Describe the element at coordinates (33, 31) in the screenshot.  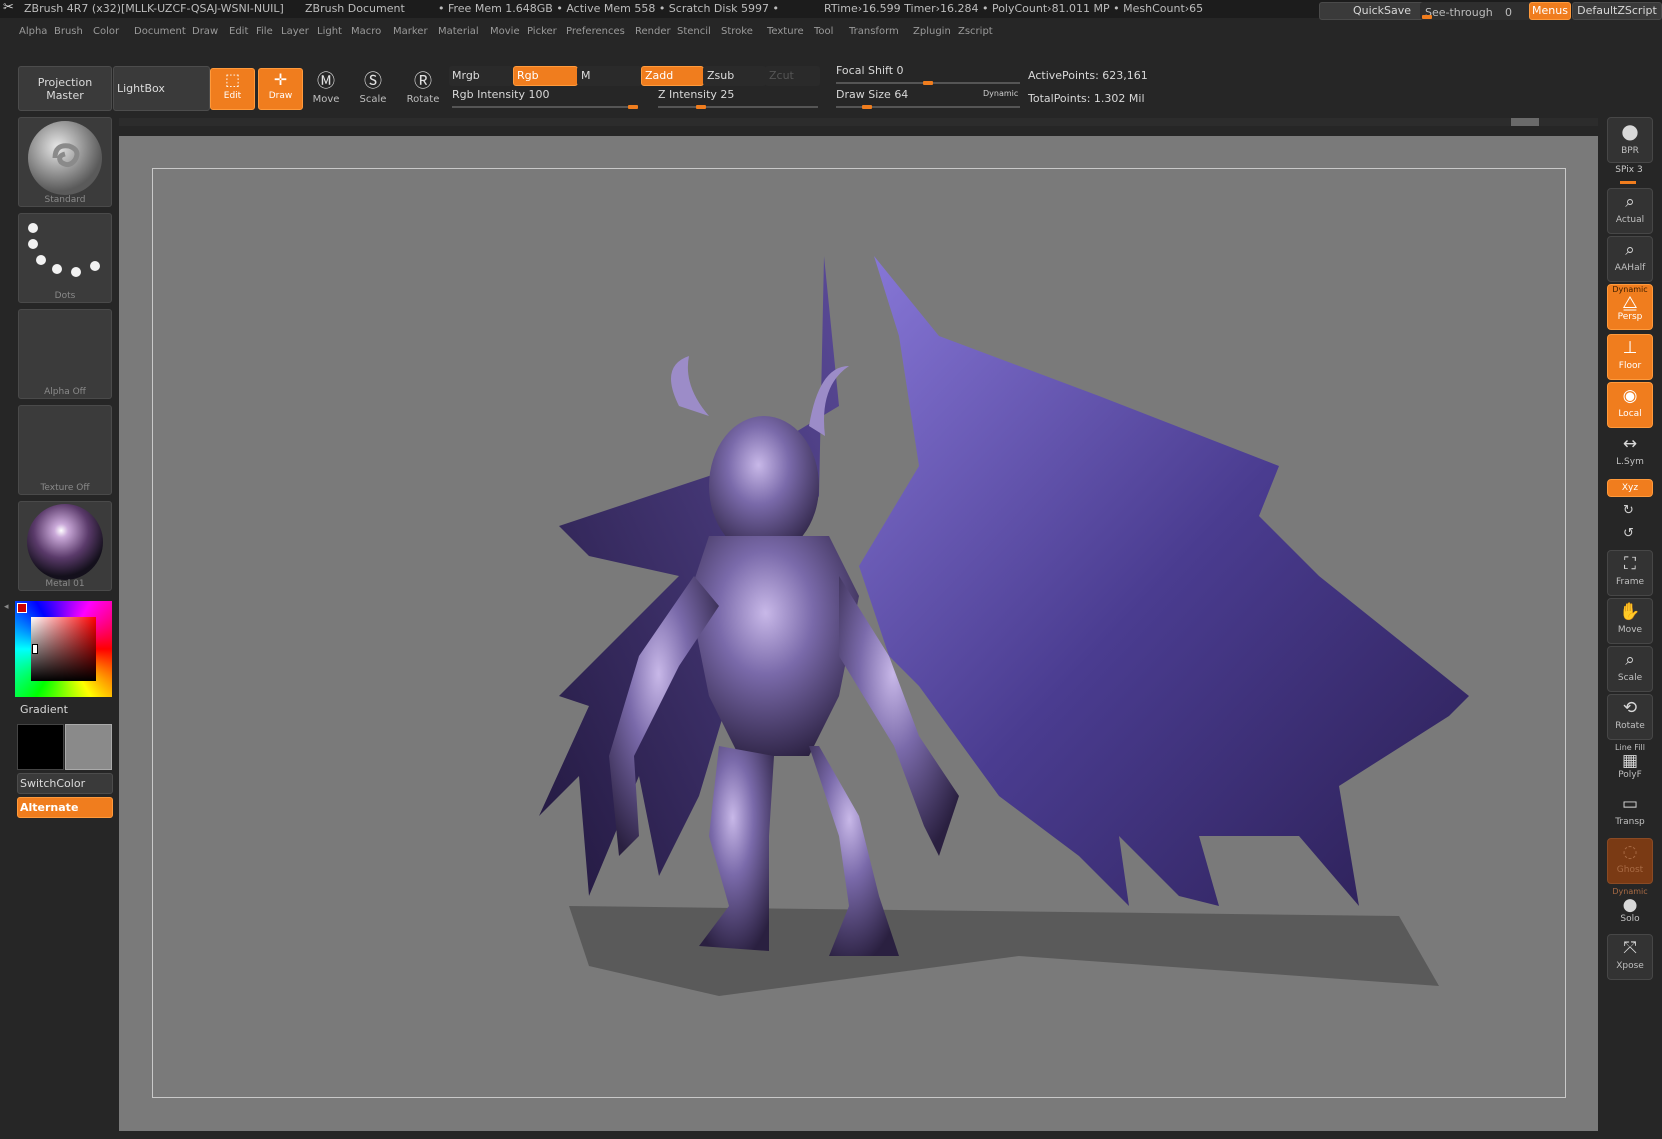
I see `menu-item-alpha: Alpha` at that location.